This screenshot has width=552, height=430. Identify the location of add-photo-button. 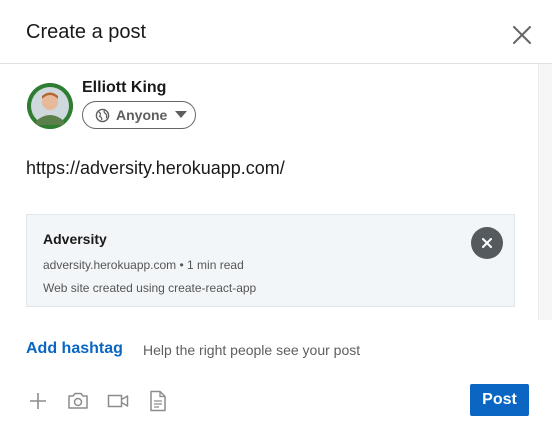
(78, 401).